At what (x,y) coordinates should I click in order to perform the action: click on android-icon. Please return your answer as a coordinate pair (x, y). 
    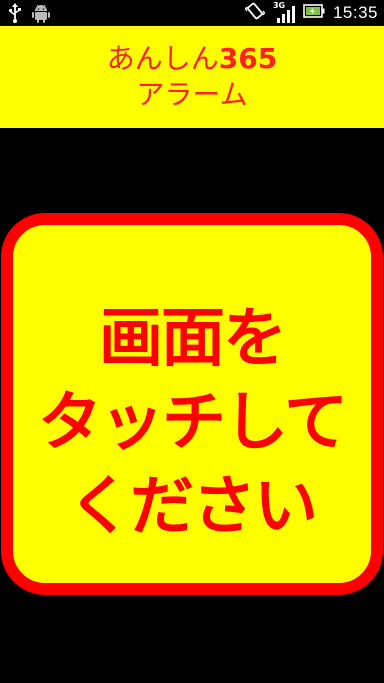
    Looking at the image, I should click on (41, 15).